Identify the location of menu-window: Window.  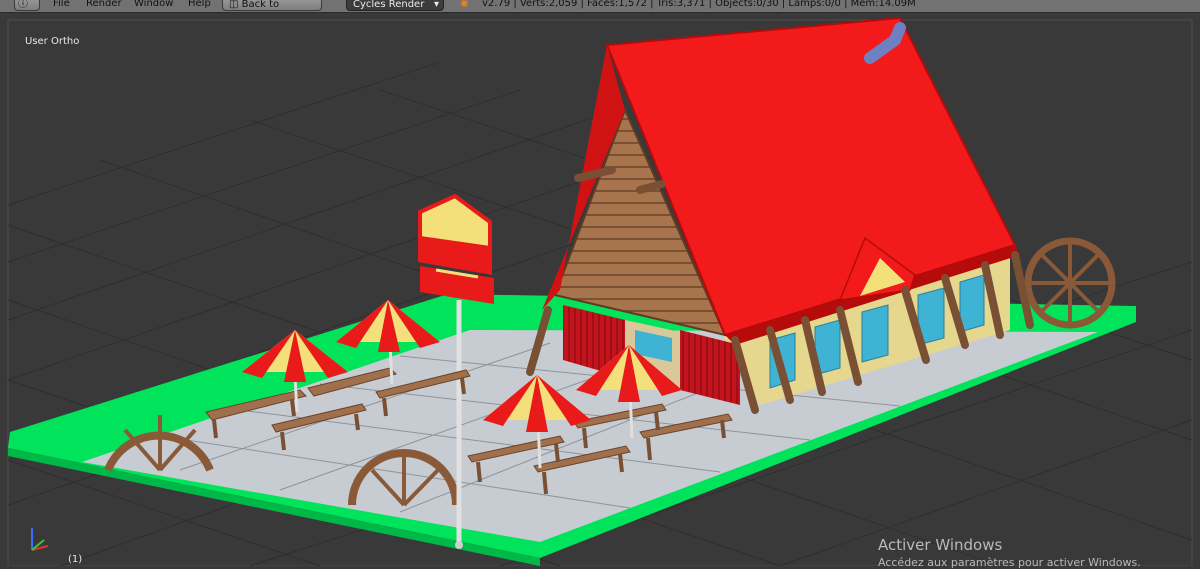
(153, 5).